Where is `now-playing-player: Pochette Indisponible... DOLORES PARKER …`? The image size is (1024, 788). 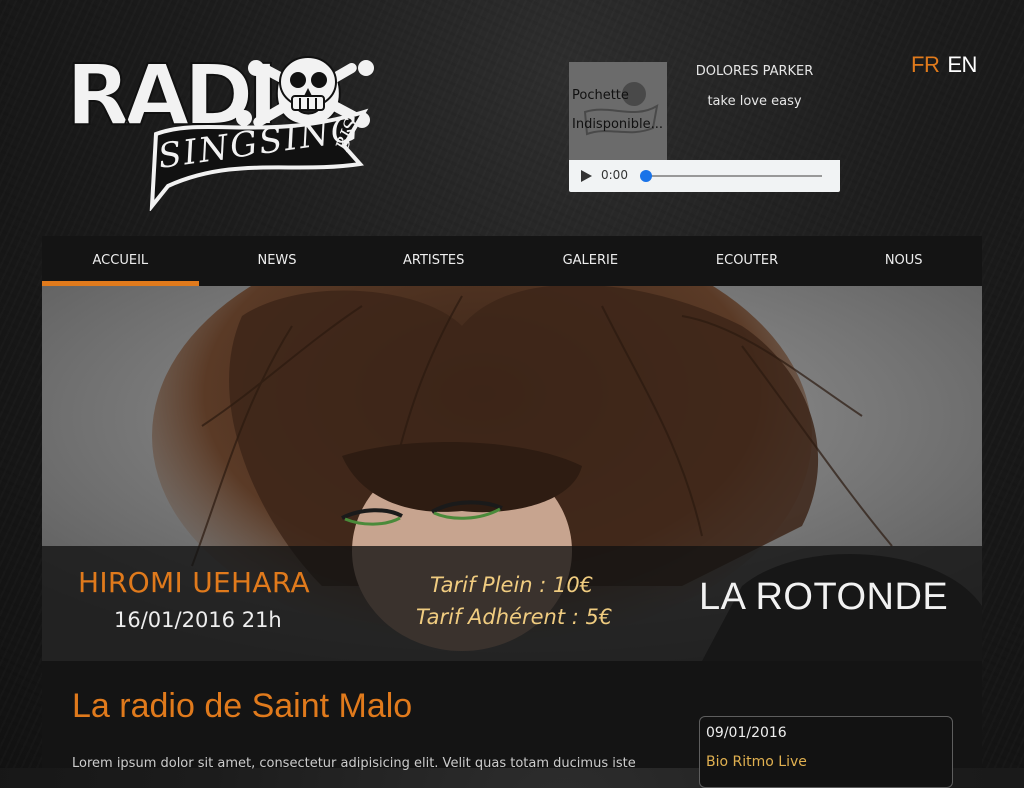 now-playing-player: Pochette Indisponible... DOLORES PARKER … is located at coordinates (704, 127).